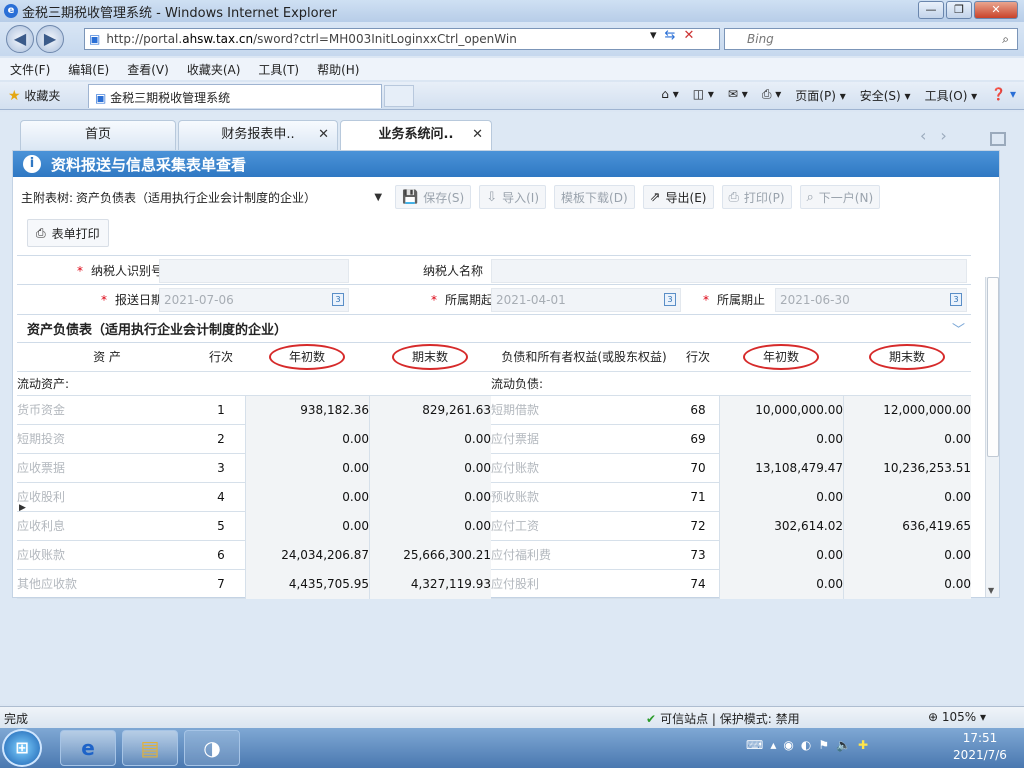 The width and height of the screenshot is (1024, 768). What do you see at coordinates (781, 526) in the screenshot?
I see `liability-begin-value: 302,614.02` at bounding box center [781, 526].